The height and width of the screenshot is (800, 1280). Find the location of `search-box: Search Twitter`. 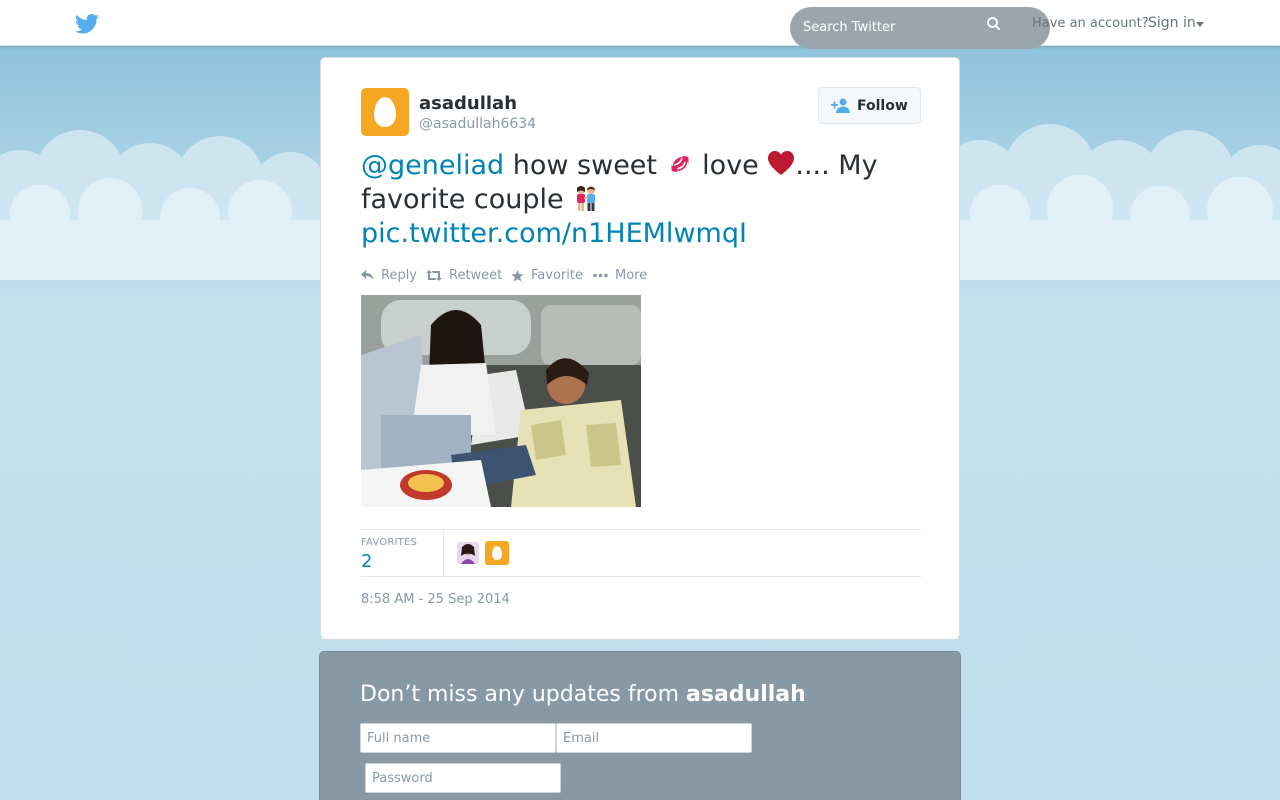

search-box: Search Twitter is located at coordinates (920, 28).